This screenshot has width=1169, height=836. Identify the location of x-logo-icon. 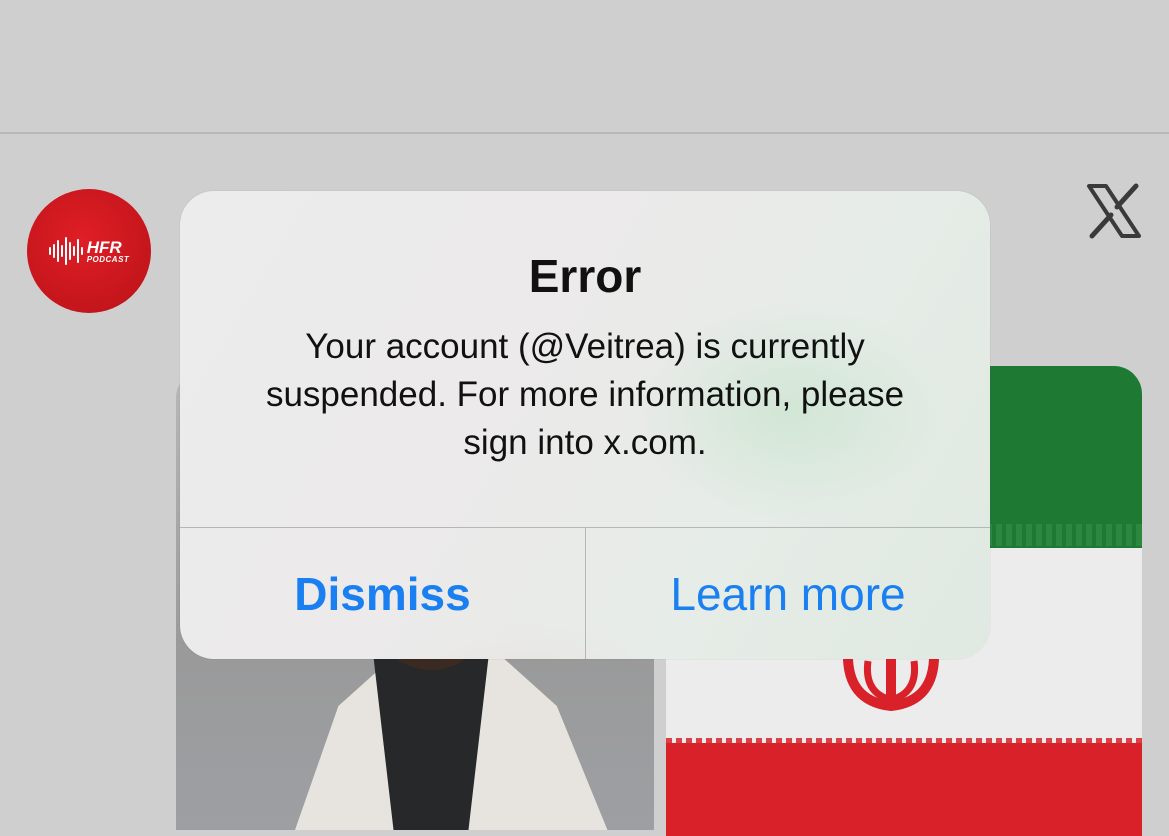
(1114, 211).